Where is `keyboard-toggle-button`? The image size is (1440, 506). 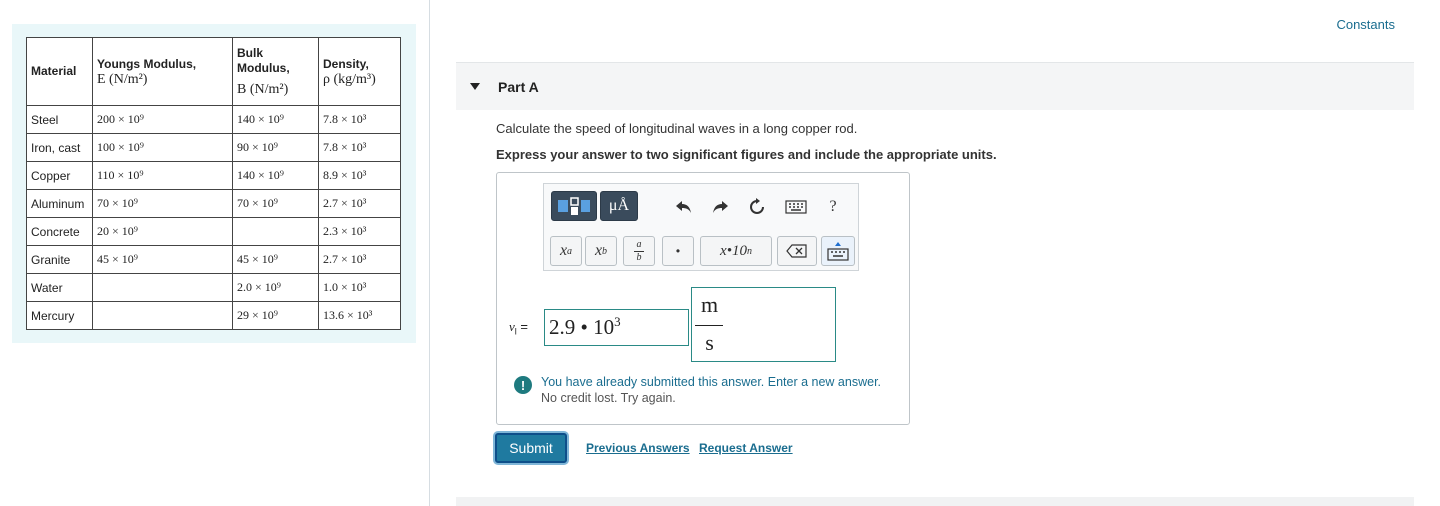 keyboard-toggle-button is located at coordinates (838, 251).